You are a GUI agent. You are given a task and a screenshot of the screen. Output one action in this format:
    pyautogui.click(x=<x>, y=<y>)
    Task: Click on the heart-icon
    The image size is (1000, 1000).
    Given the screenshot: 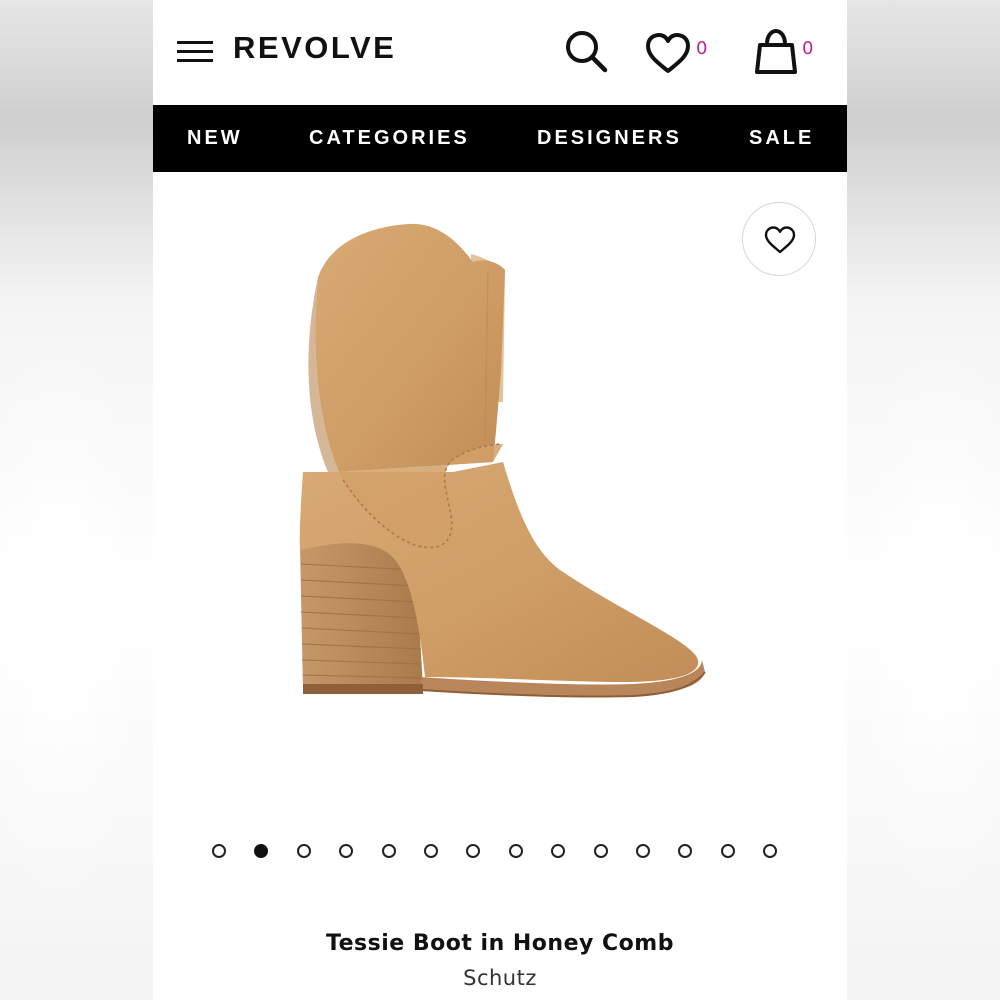 What is the action you would take?
    pyautogui.click(x=668, y=53)
    